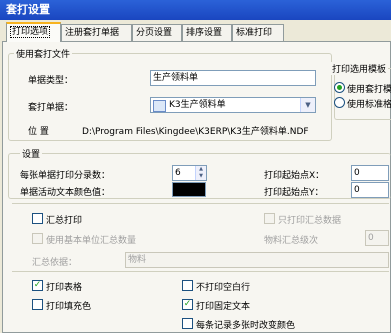 Image resolution: width=391 pixels, height=333 pixels. Describe the element at coordinates (38, 132) in the screenshot. I see `path-label: 位 置` at that location.